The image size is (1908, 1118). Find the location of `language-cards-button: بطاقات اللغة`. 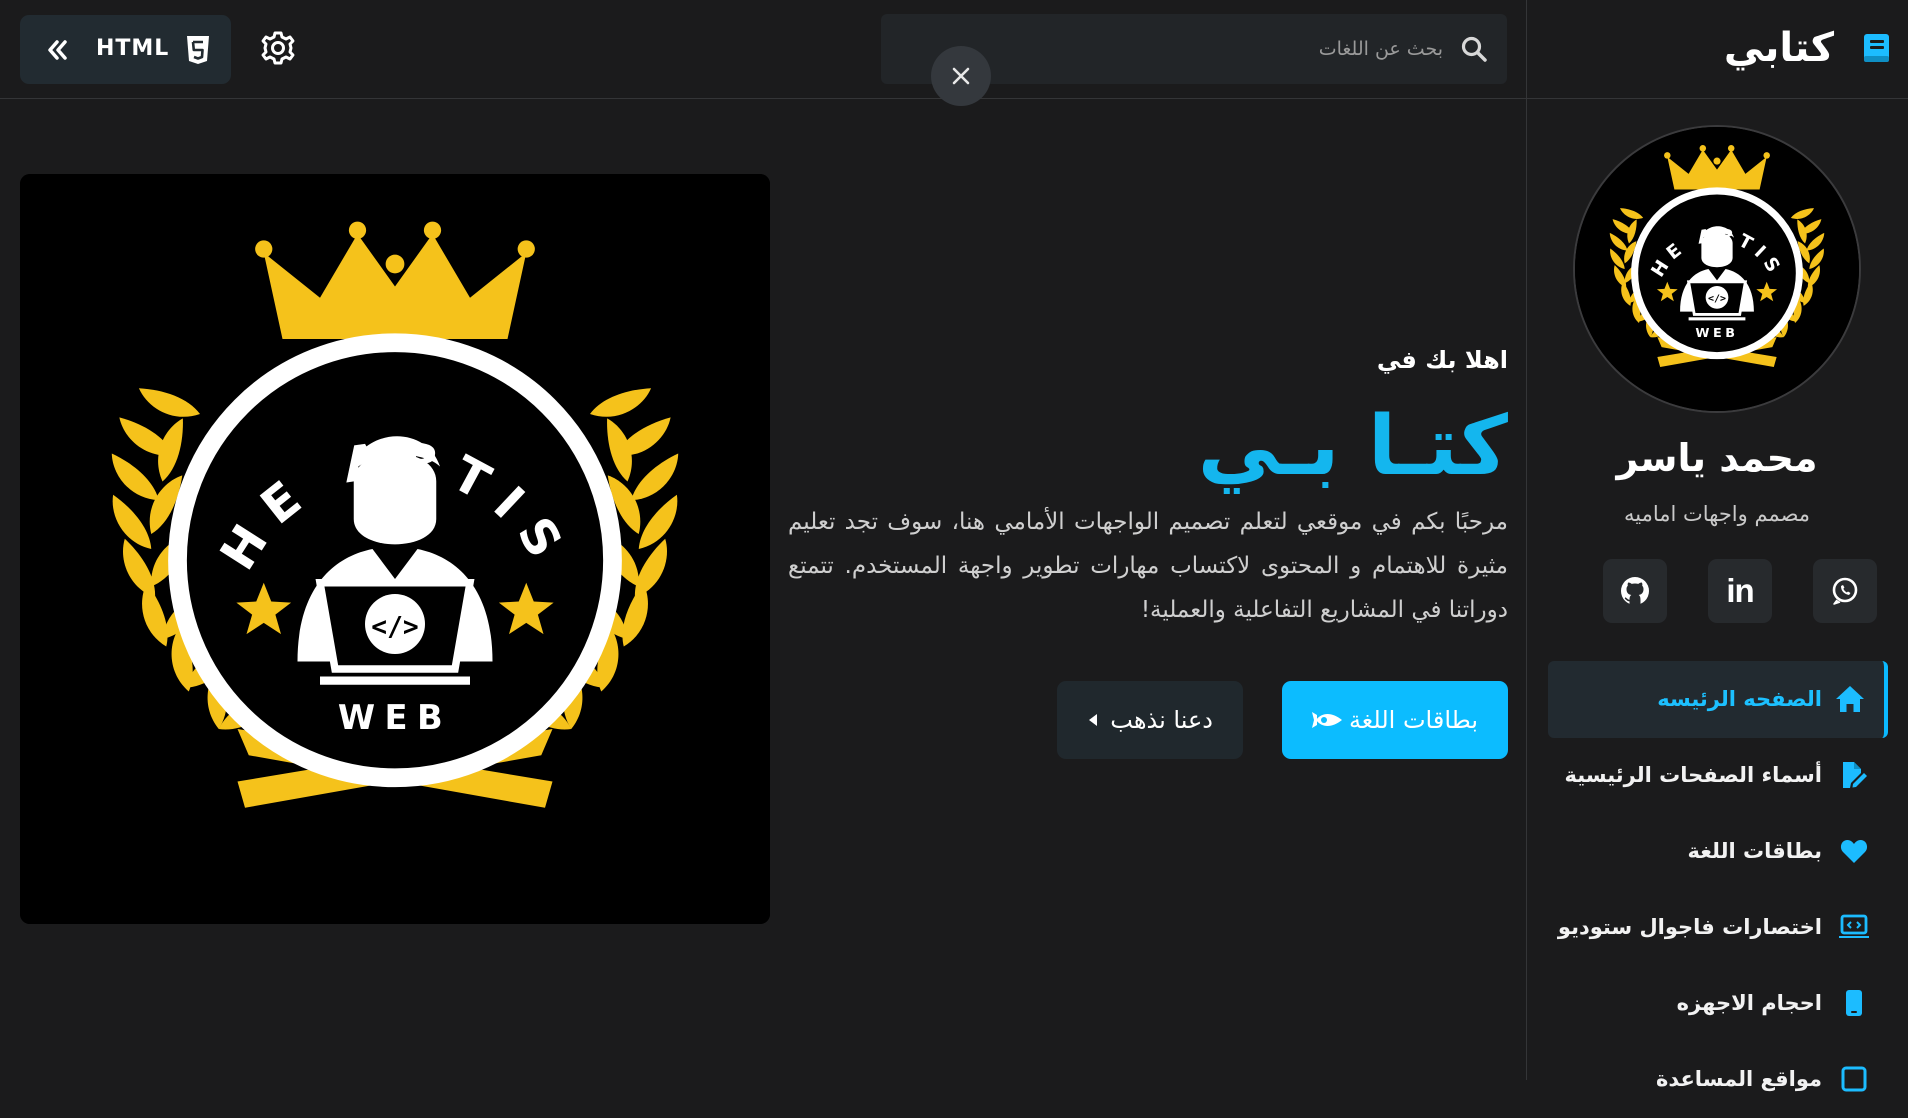

language-cards-button: بطاقات اللغة is located at coordinates (1395, 720).